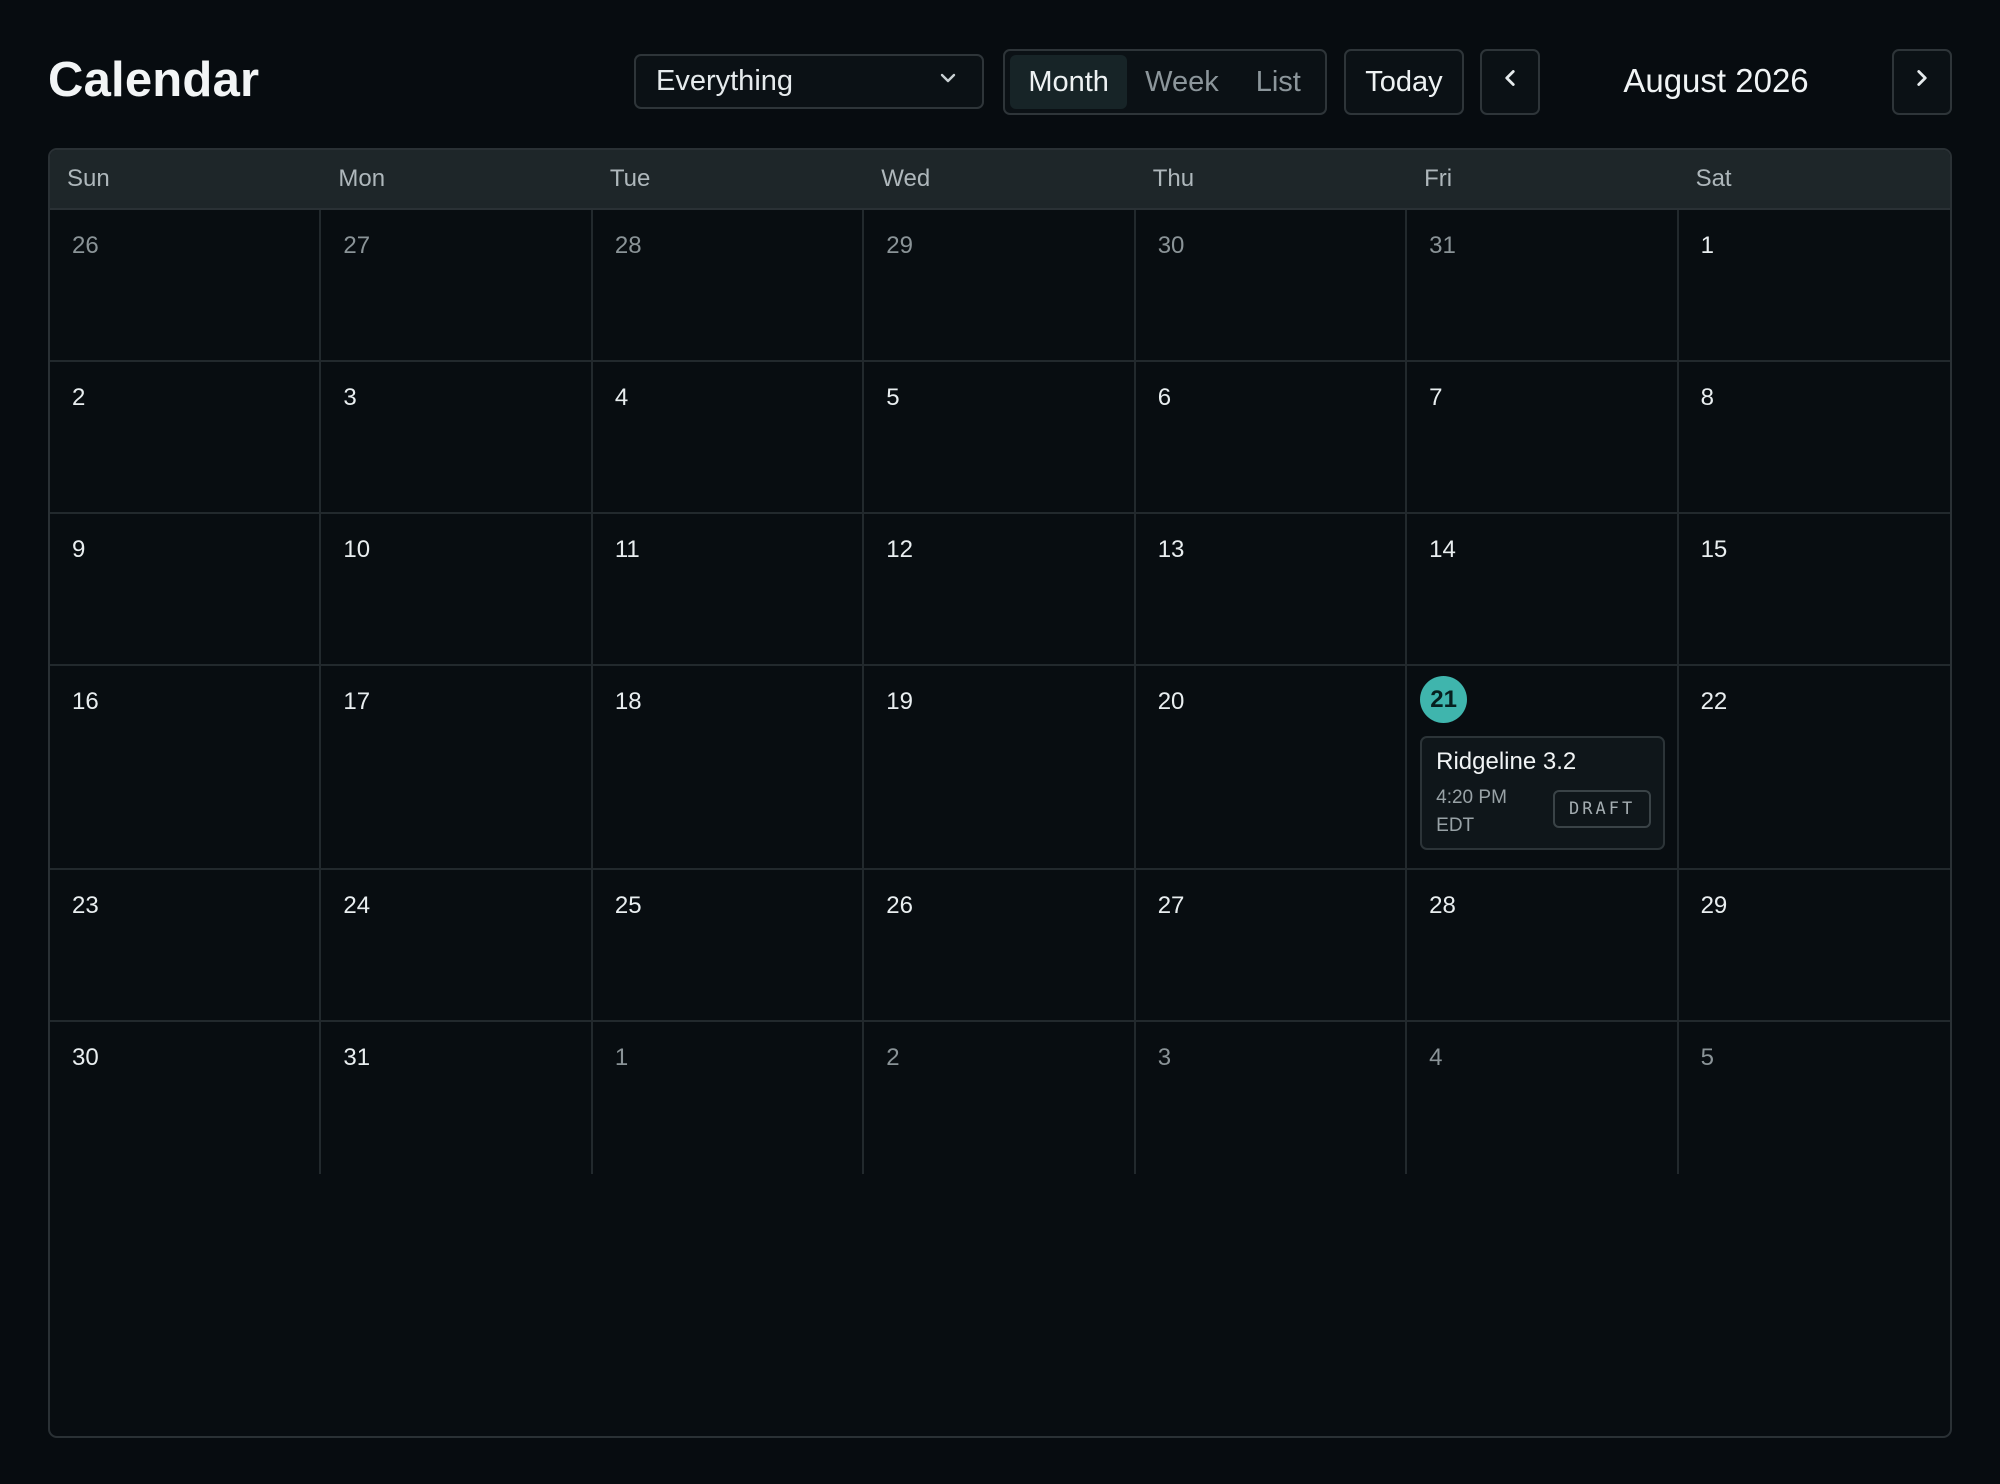  Describe the element at coordinates (1164, 1057) in the screenshot. I see `day-number: 3` at that location.